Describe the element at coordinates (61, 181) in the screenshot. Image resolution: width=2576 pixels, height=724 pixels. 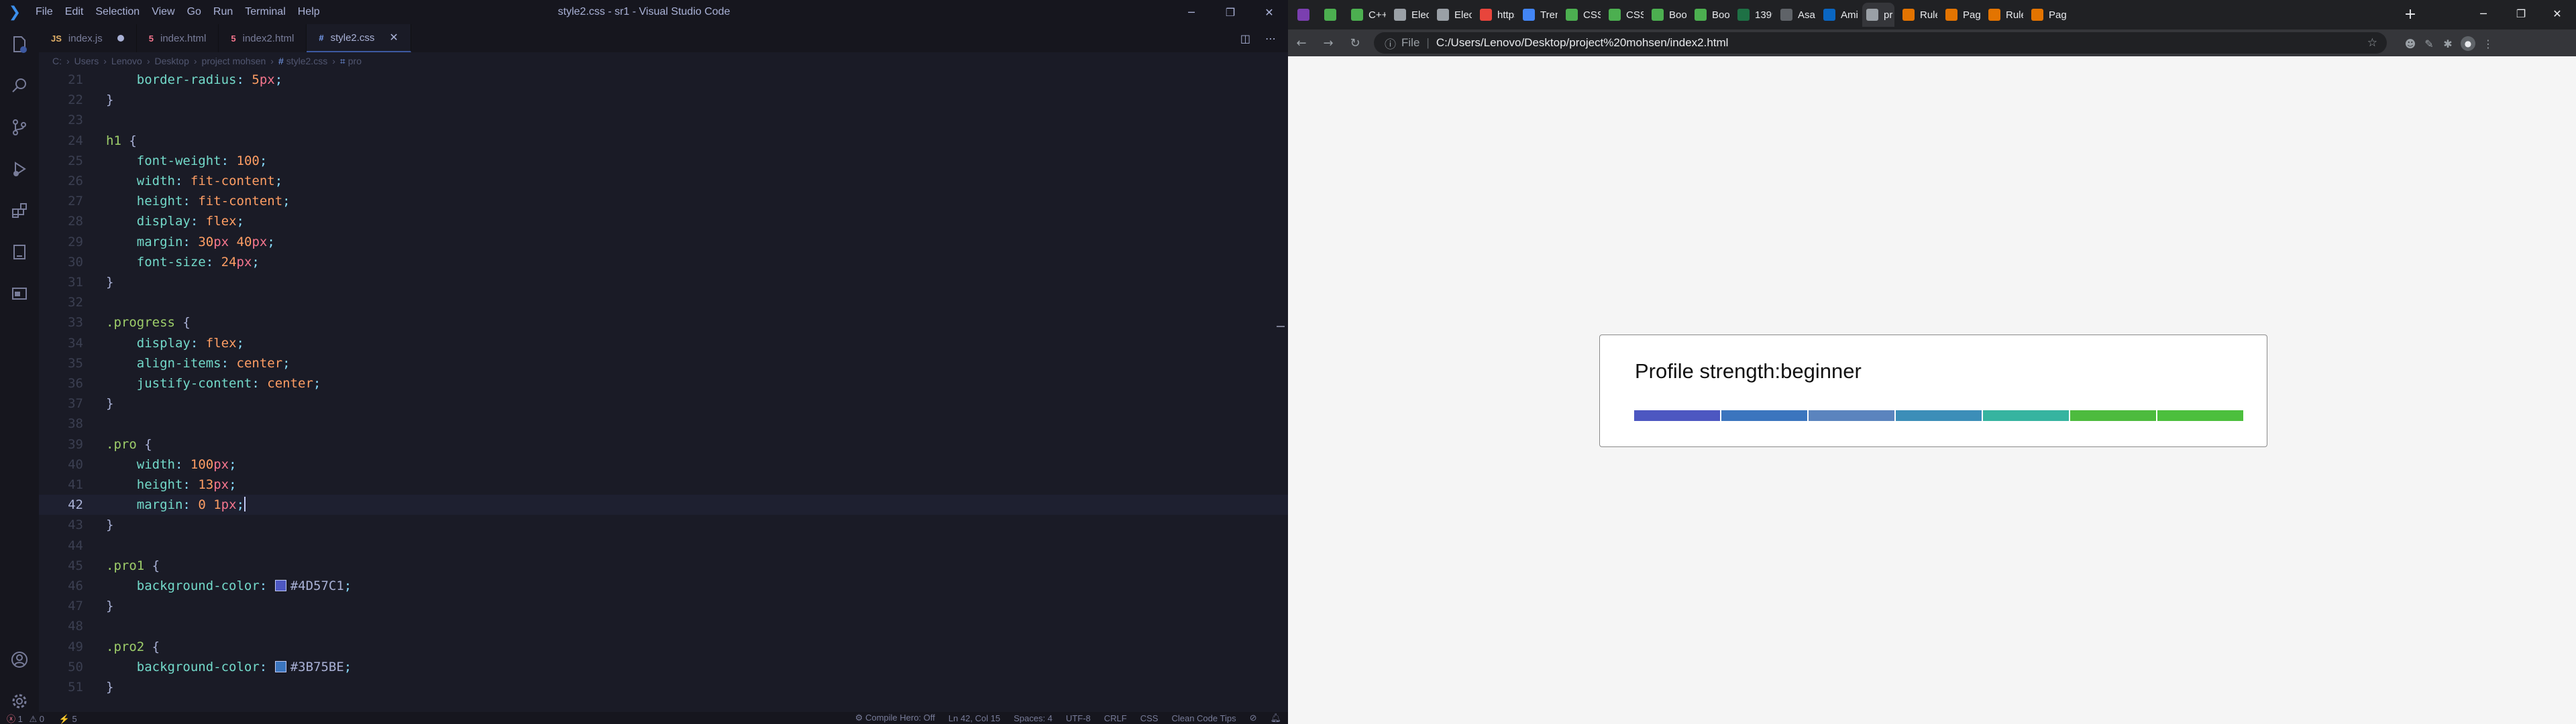
I see `line-number: 26` at that location.